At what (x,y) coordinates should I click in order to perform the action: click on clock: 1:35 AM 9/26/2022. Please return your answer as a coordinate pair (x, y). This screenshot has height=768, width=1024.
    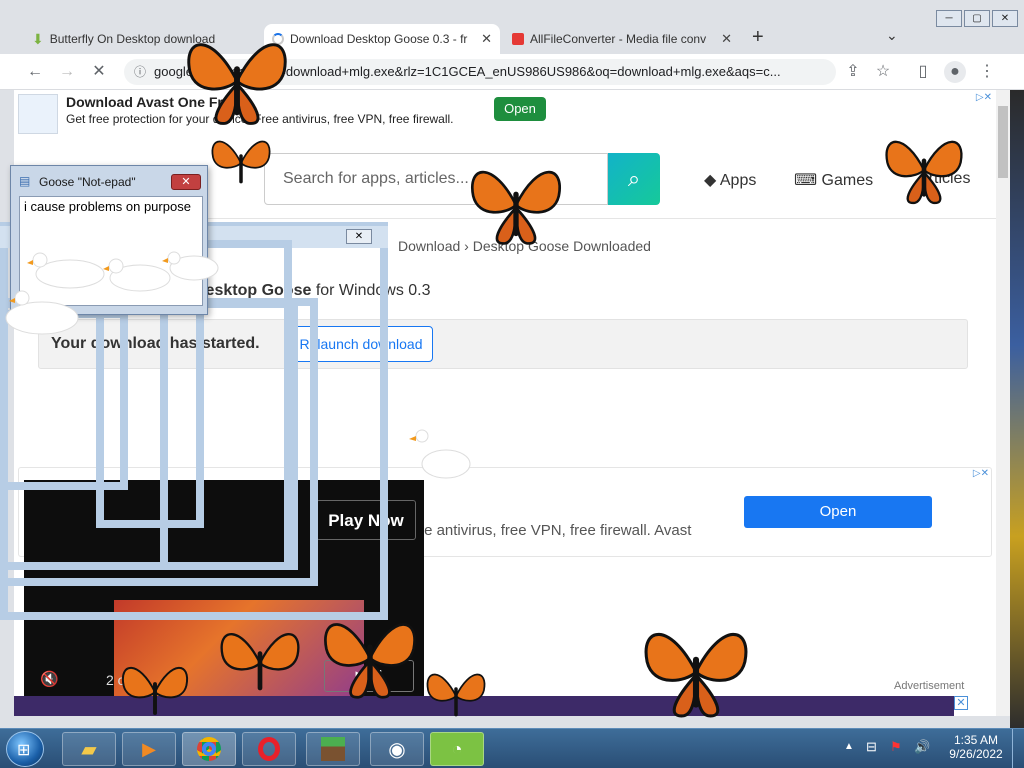
    Looking at the image, I should click on (976, 747).